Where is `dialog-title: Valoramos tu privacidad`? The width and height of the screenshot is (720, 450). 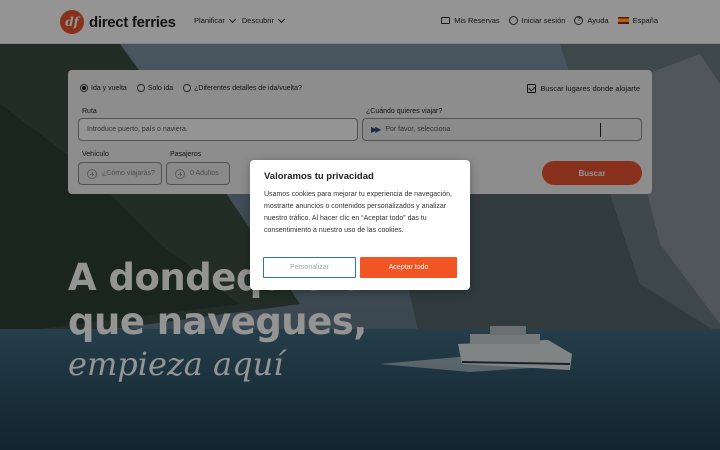
dialog-title: Valoramos tu privacidad is located at coordinates (319, 176).